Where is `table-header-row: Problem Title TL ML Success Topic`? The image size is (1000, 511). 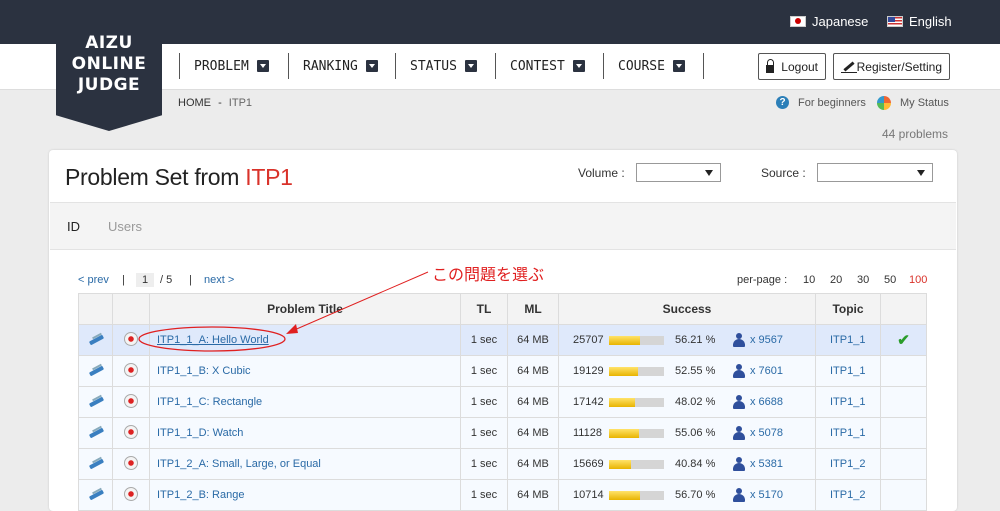
table-header-row: Problem Title TL ML Success Topic is located at coordinates (502, 309).